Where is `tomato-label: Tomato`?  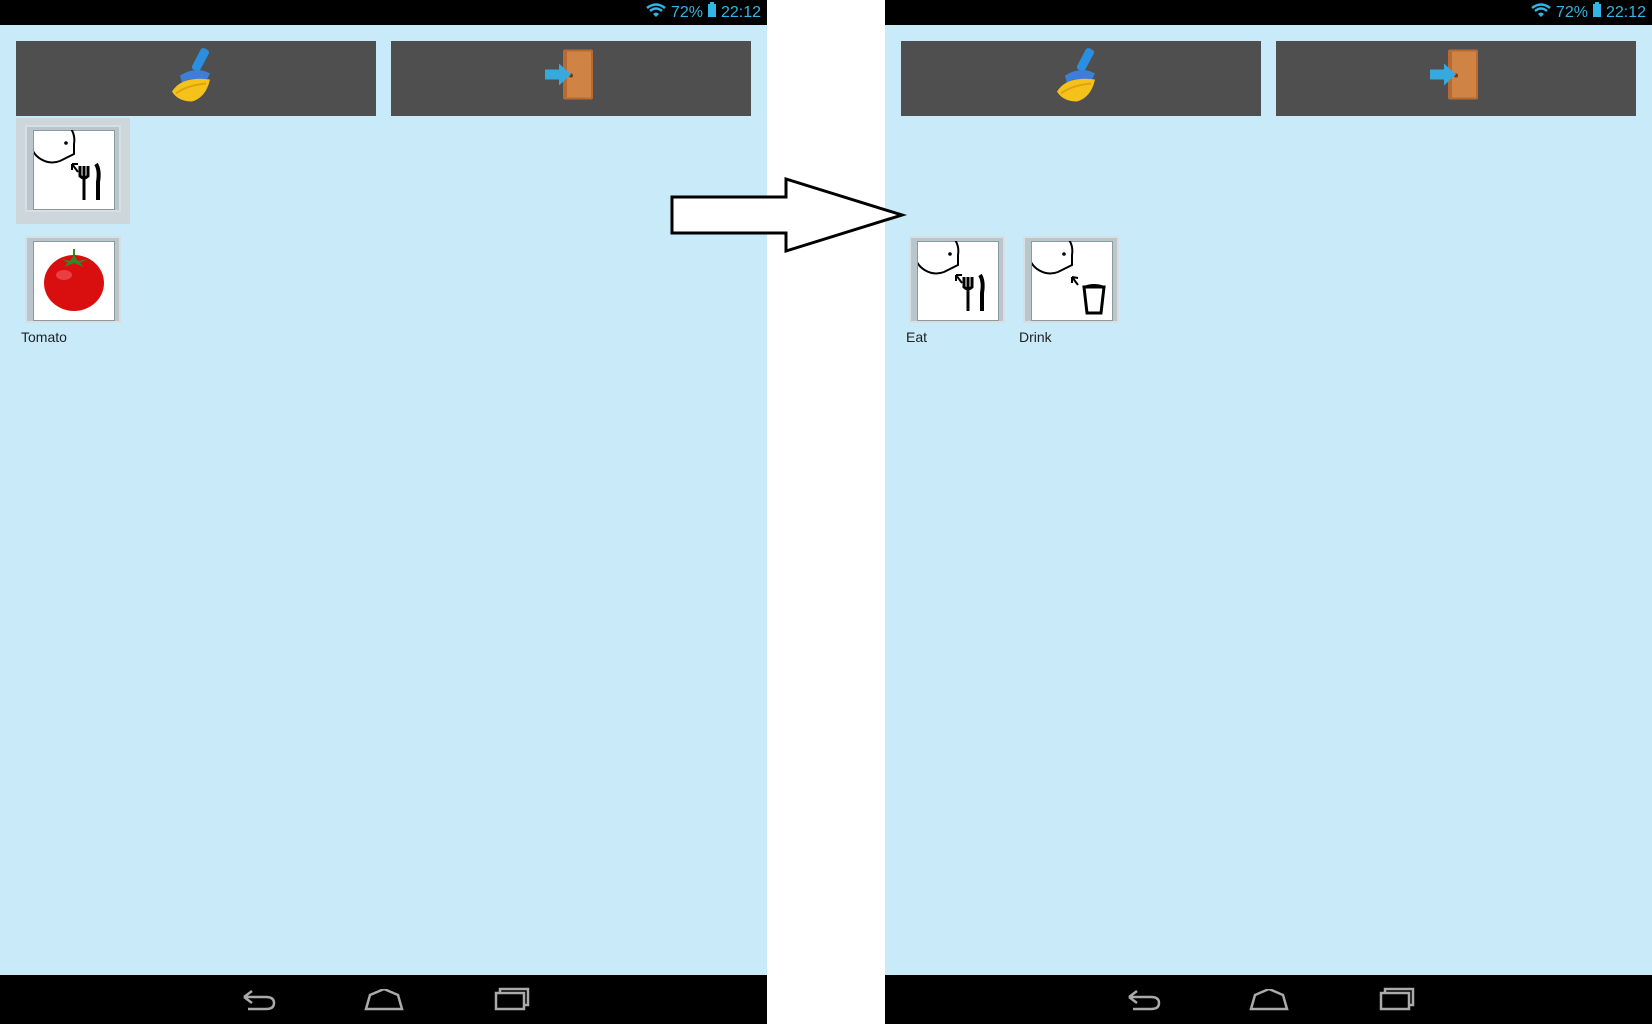 tomato-label: Tomato is located at coordinates (44, 337).